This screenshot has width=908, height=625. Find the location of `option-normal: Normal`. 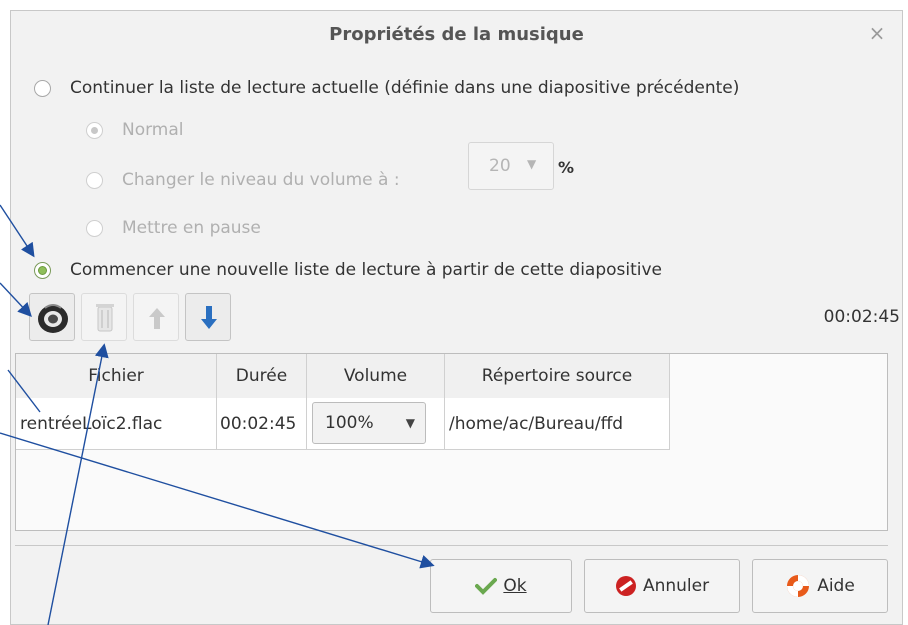

option-normal: Normal is located at coordinates (135, 130).